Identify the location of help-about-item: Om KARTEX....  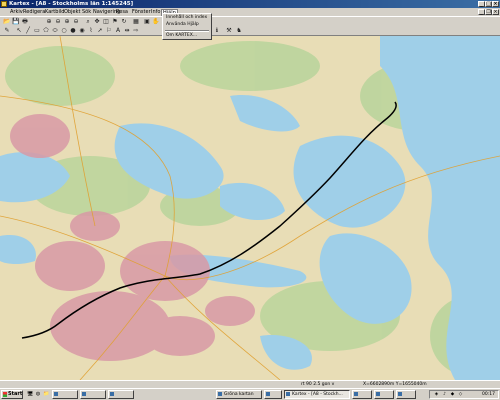
(181, 36).